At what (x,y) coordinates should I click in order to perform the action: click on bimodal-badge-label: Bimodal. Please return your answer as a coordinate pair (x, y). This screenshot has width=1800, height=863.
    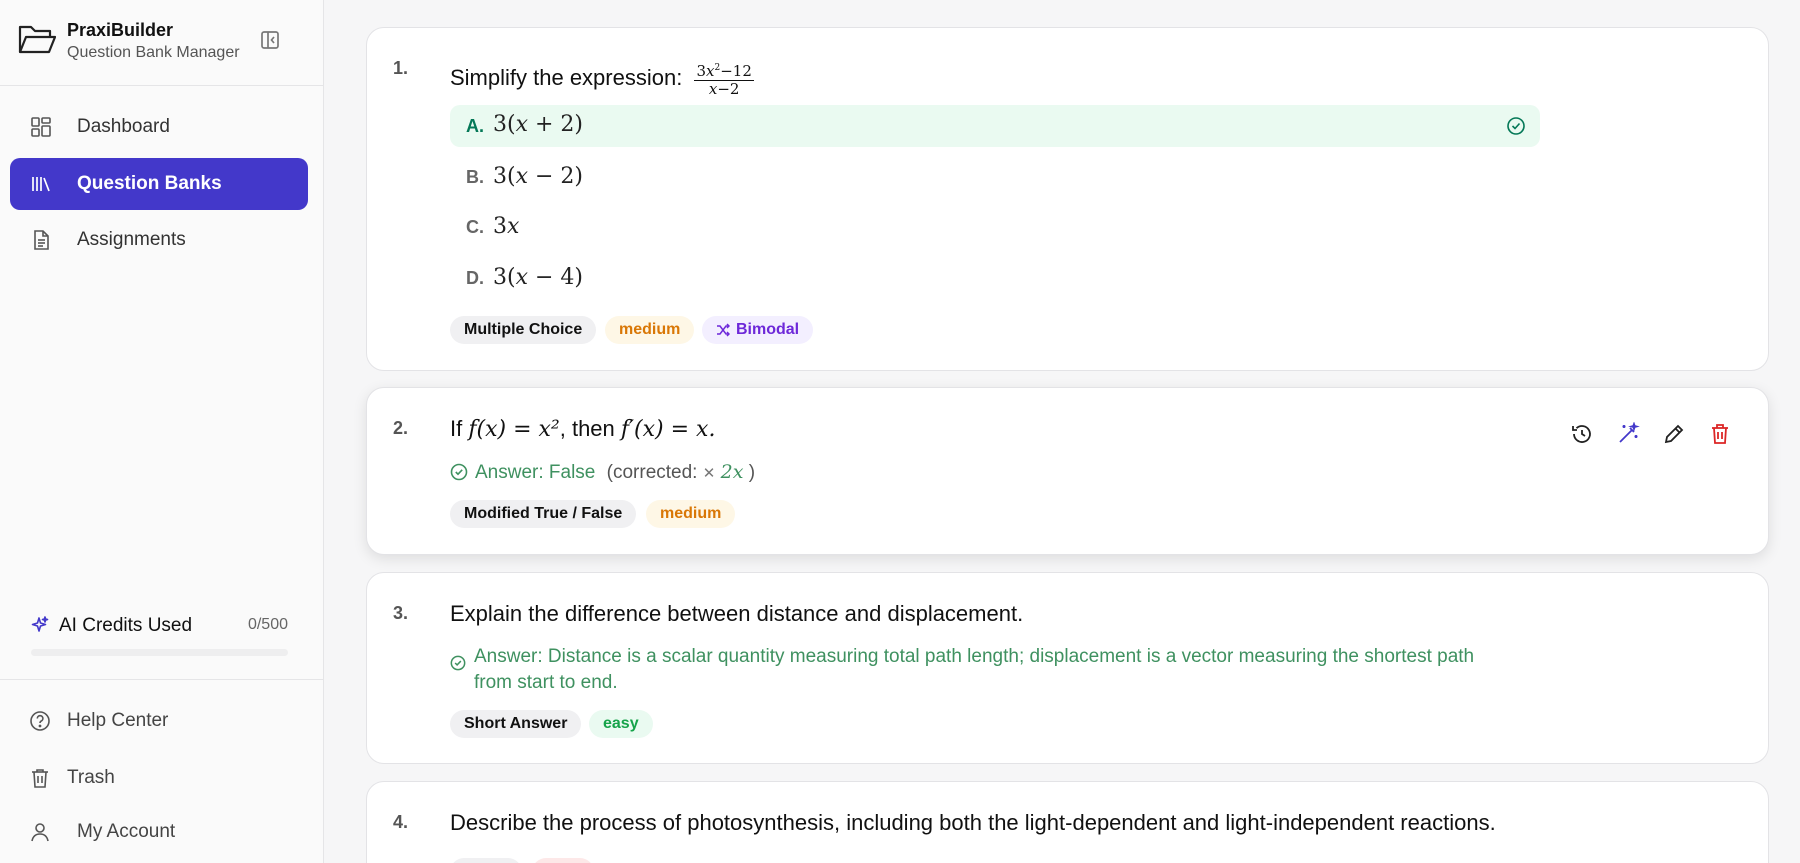
    Looking at the image, I should click on (768, 329).